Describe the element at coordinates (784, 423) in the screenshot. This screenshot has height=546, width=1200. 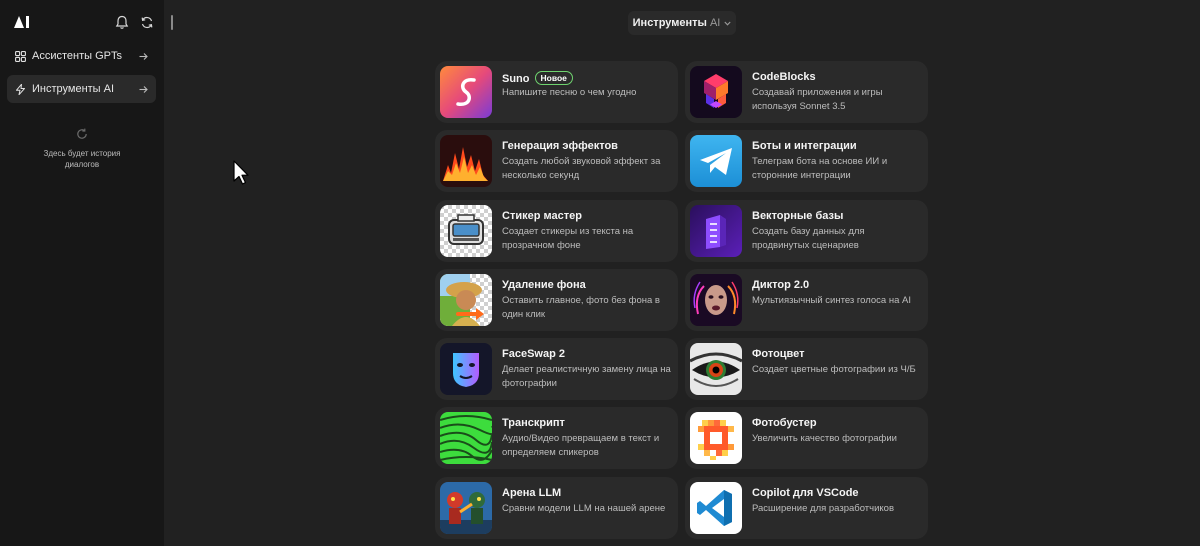
I see `tool-title: Фотобустер` at that location.